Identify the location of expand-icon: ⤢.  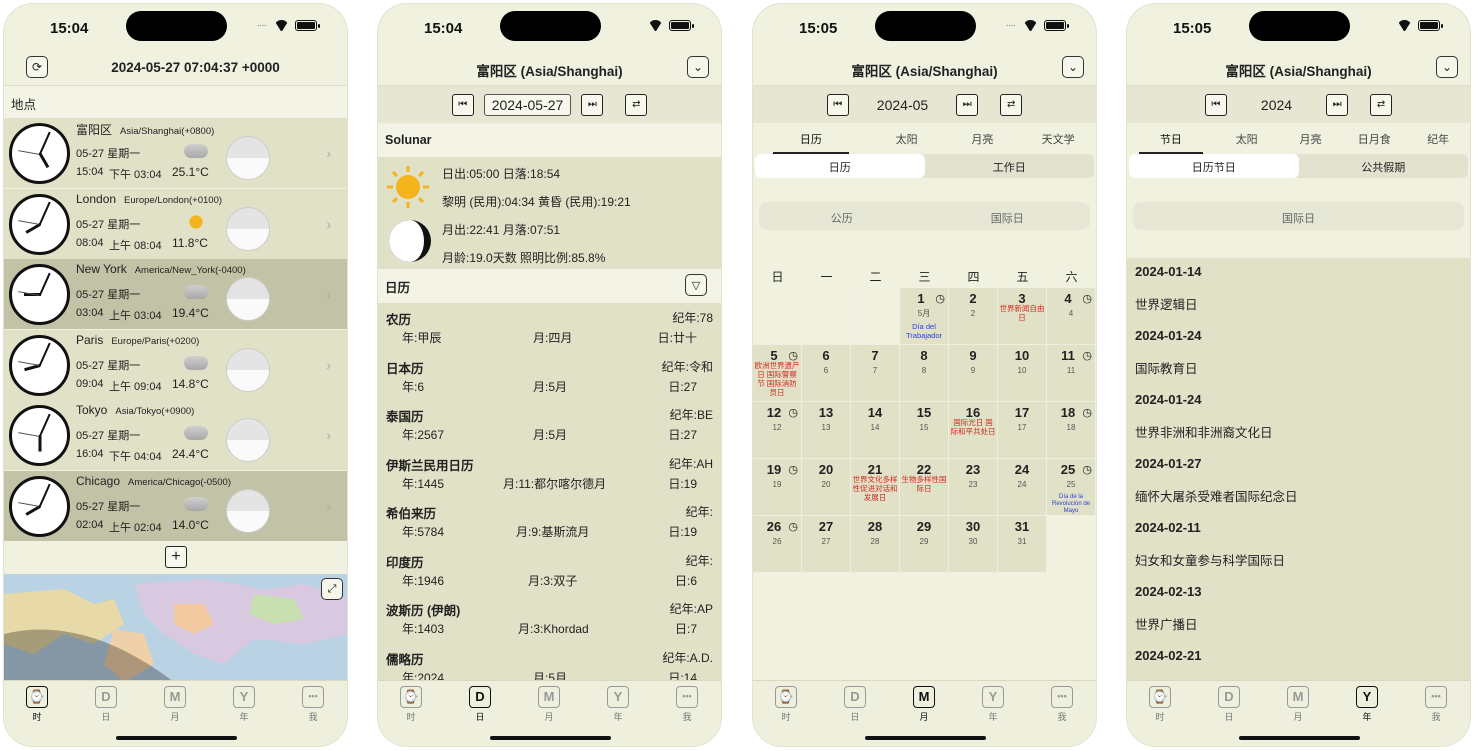
(332, 589).